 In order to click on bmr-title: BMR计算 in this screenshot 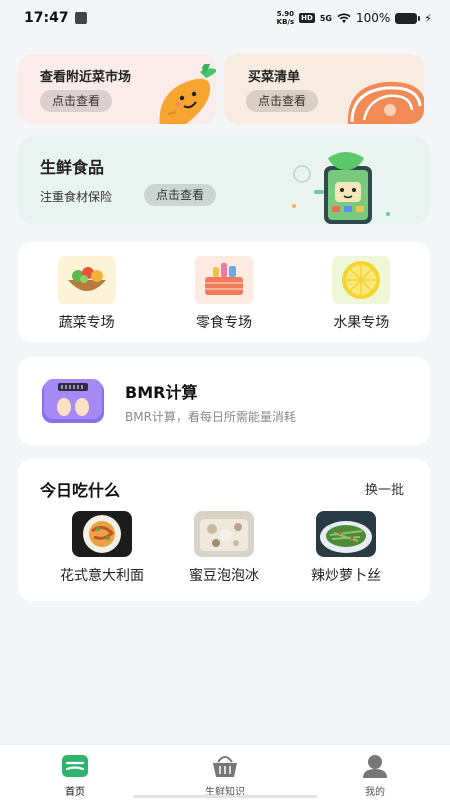, I will do `click(161, 392)`.